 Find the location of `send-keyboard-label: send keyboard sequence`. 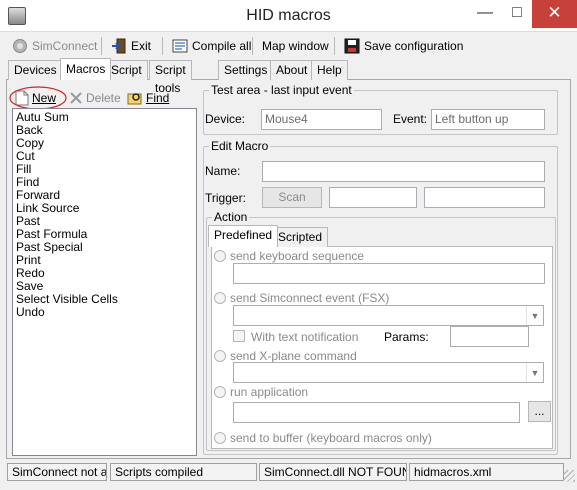

send-keyboard-label: send keyboard sequence is located at coordinates (297, 256).